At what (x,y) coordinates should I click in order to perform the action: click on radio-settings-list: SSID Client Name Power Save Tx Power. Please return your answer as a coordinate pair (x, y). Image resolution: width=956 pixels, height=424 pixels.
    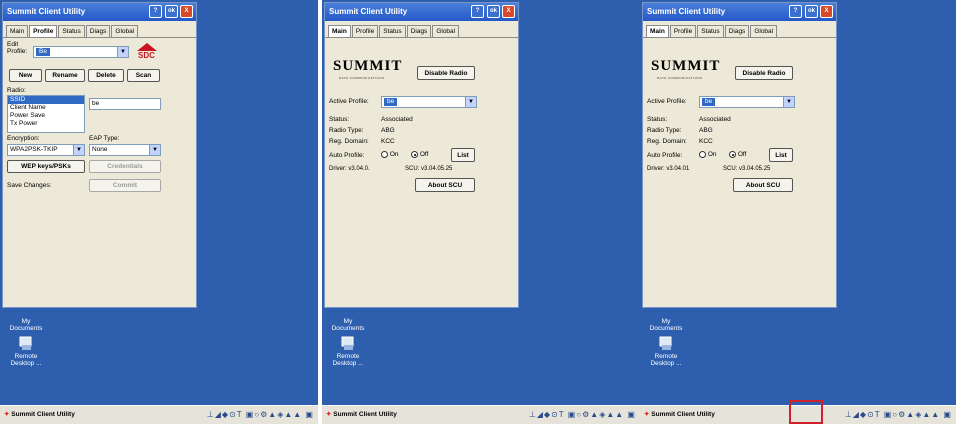
    Looking at the image, I should click on (46, 114).